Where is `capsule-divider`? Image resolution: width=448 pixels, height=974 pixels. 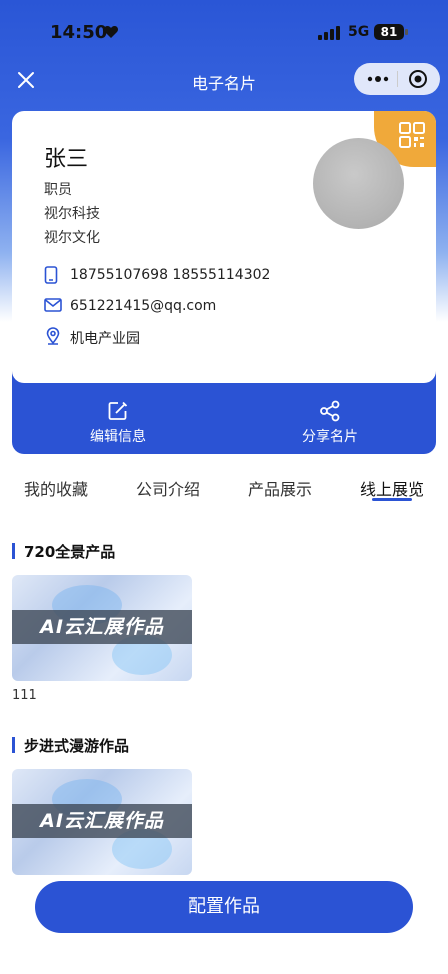
capsule-divider is located at coordinates (397, 79).